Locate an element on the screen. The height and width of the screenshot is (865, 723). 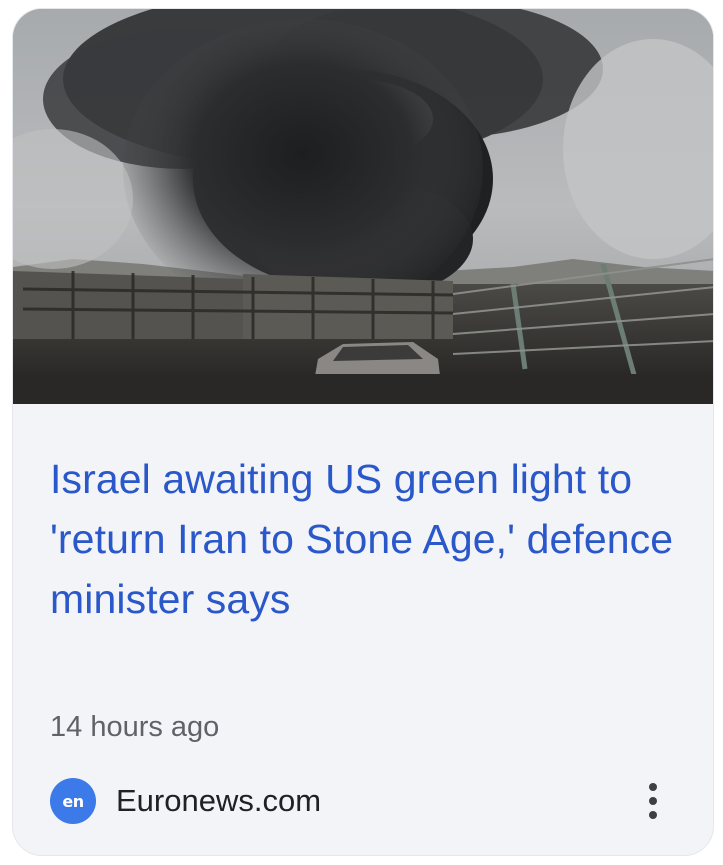
article-timestamp: 14 hours ago is located at coordinates (135, 727).